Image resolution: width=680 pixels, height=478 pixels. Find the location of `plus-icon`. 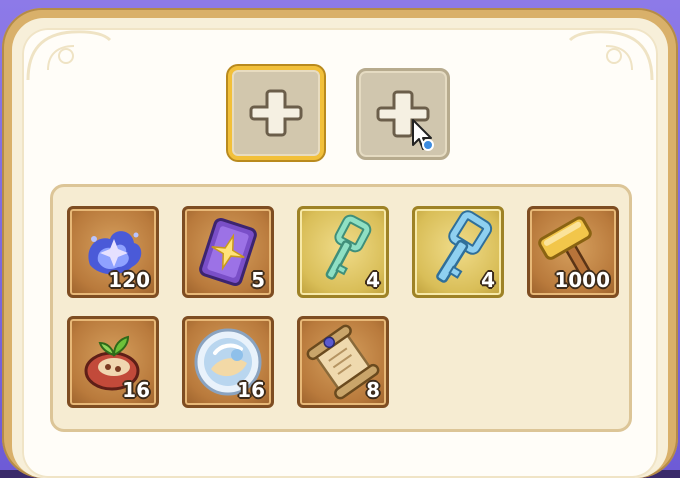

plus-icon is located at coordinates (276, 113).